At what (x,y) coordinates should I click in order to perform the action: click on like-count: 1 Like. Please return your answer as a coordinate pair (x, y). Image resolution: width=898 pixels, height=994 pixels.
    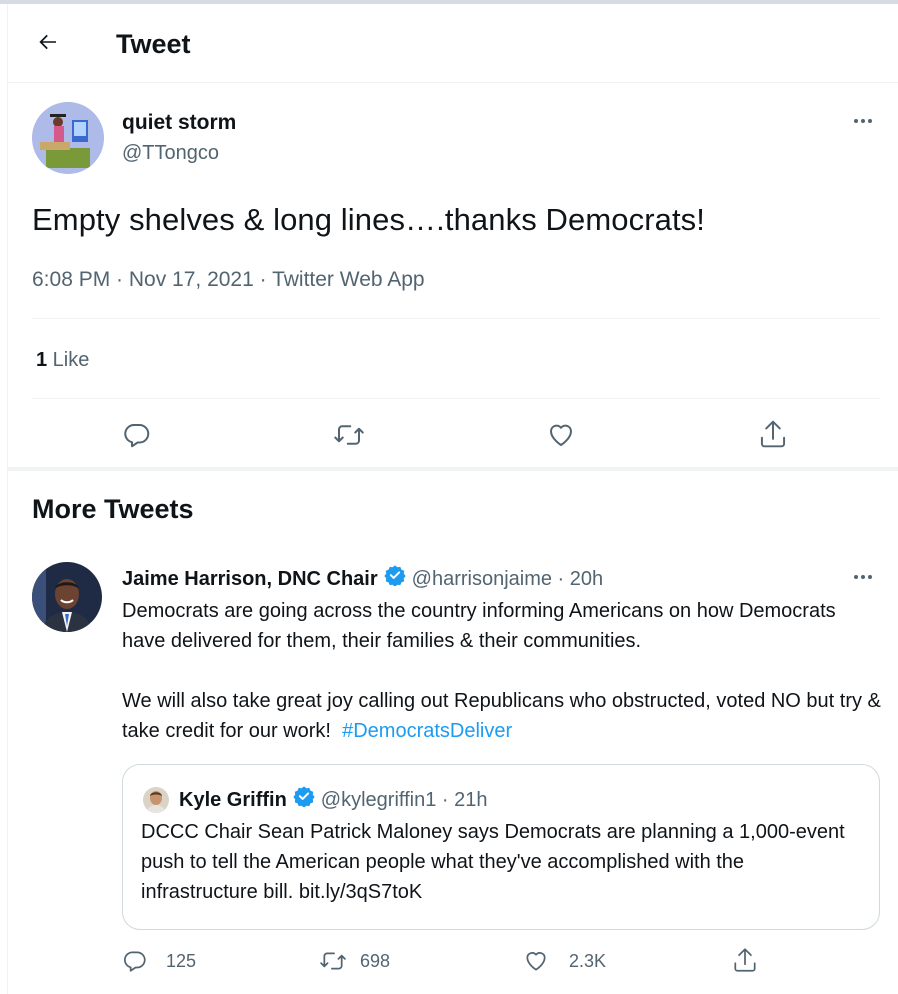
    Looking at the image, I should click on (62, 360).